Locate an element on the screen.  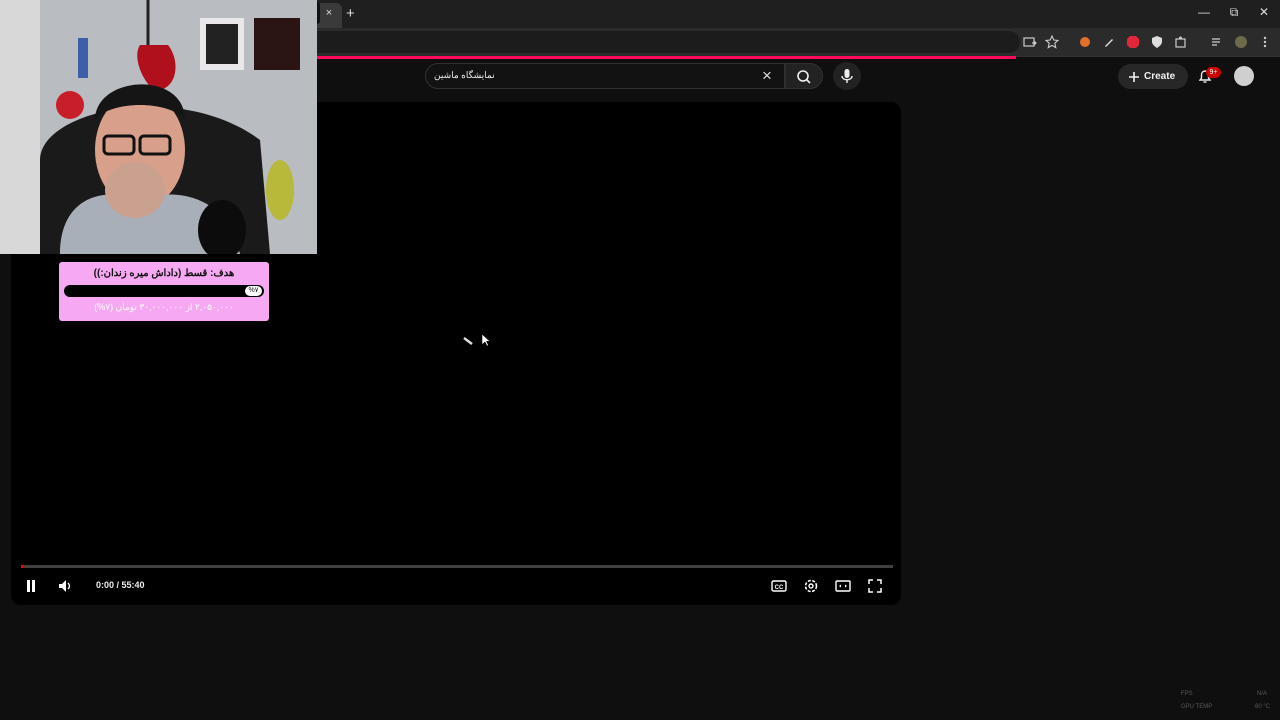
search-icon is located at coordinates (804, 77).